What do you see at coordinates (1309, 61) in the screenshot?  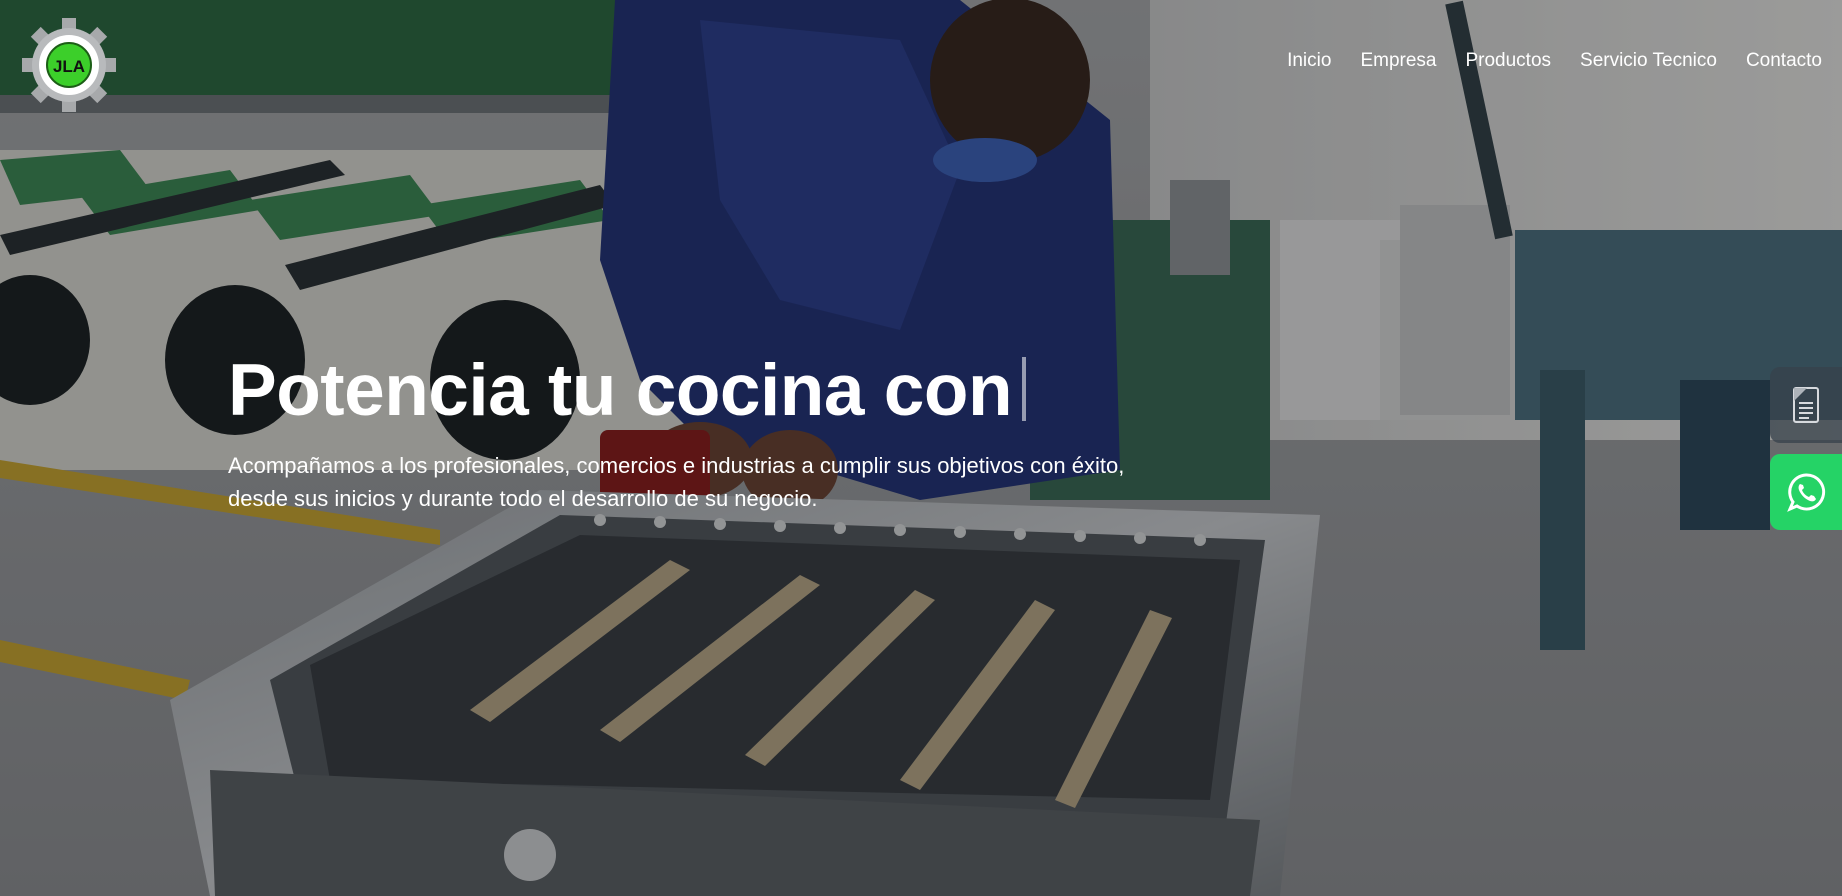 I see `nav-link-inicio: Inicio` at bounding box center [1309, 61].